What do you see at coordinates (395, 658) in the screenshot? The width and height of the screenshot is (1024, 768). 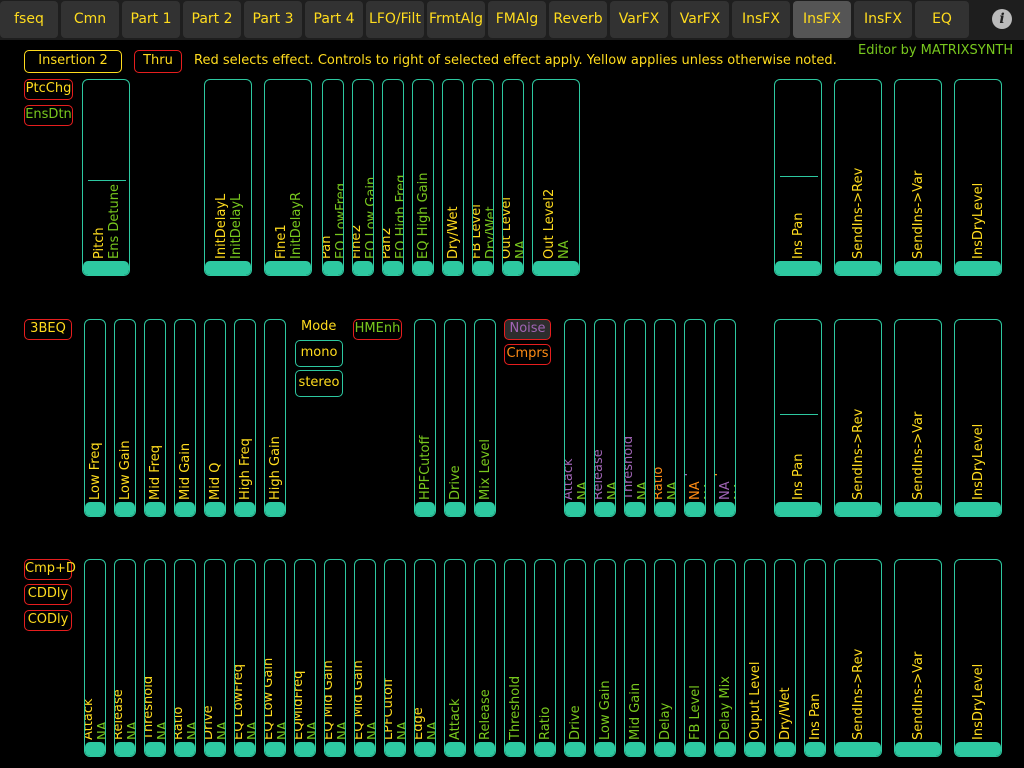 I see `slider-row3-10: LPFCutoff NA` at bounding box center [395, 658].